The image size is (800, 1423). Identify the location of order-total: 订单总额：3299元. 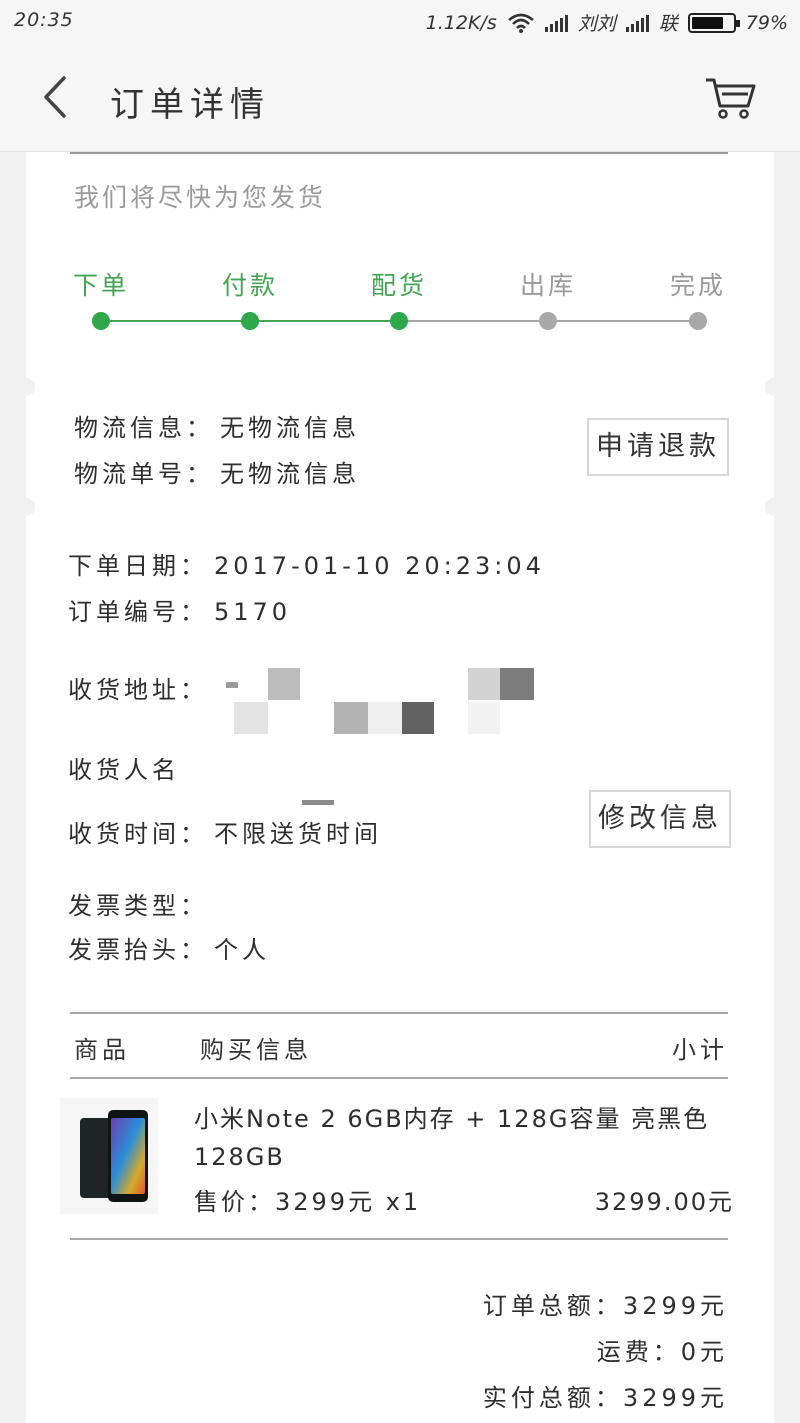
(605, 1306).